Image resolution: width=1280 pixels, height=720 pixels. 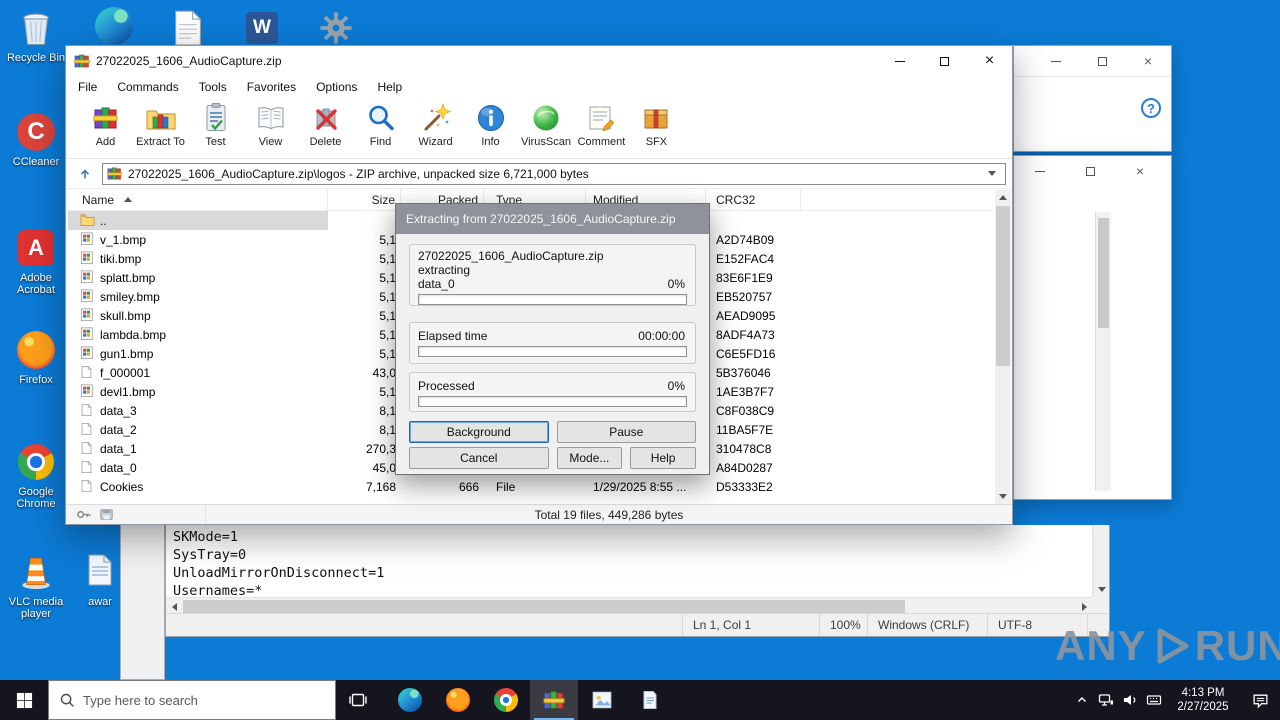 What do you see at coordinates (192, 700) in the screenshot?
I see `search-input: Type here to search` at bounding box center [192, 700].